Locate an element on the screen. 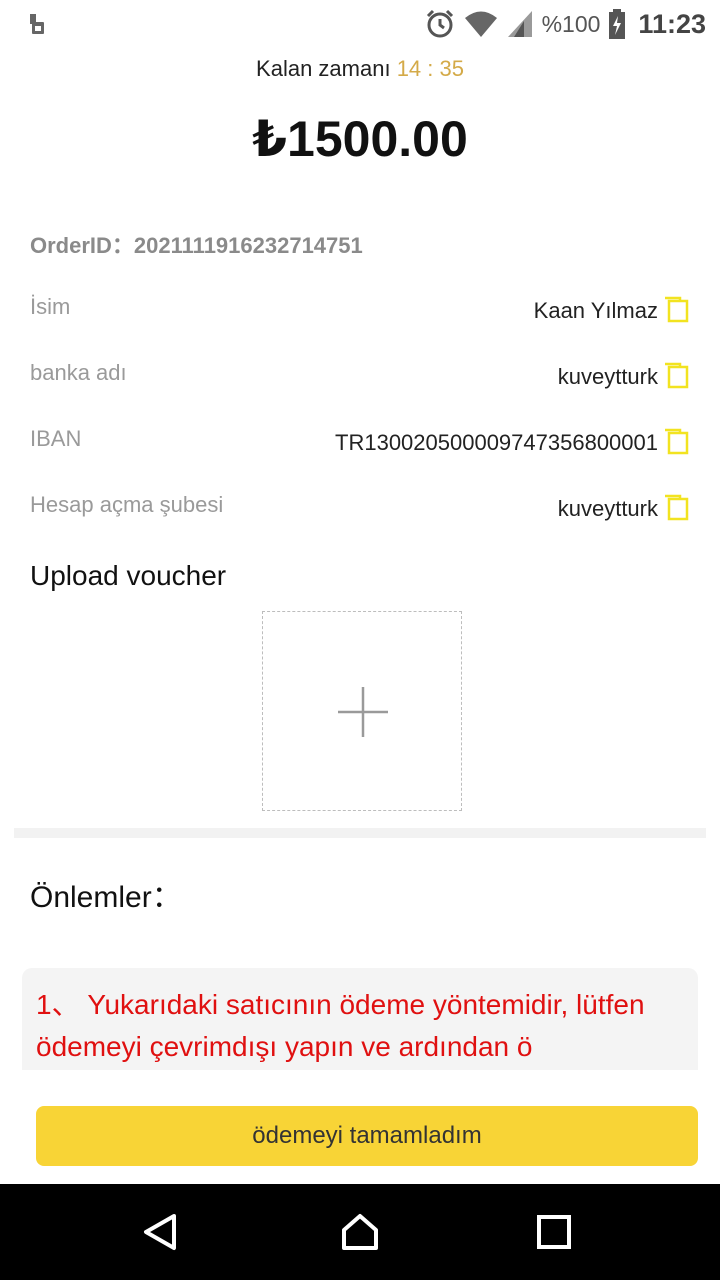 This screenshot has width=720, height=1280. detail-label: İsim is located at coordinates (50, 306).